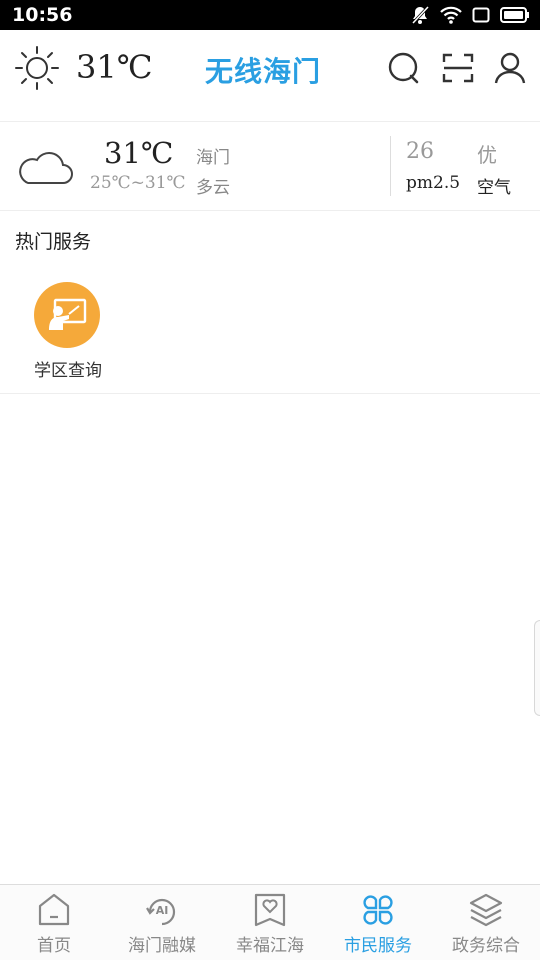 The height and width of the screenshot is (960, 540). I want to click on nav-item-happiness: 幸福江海, so click(270, 922).